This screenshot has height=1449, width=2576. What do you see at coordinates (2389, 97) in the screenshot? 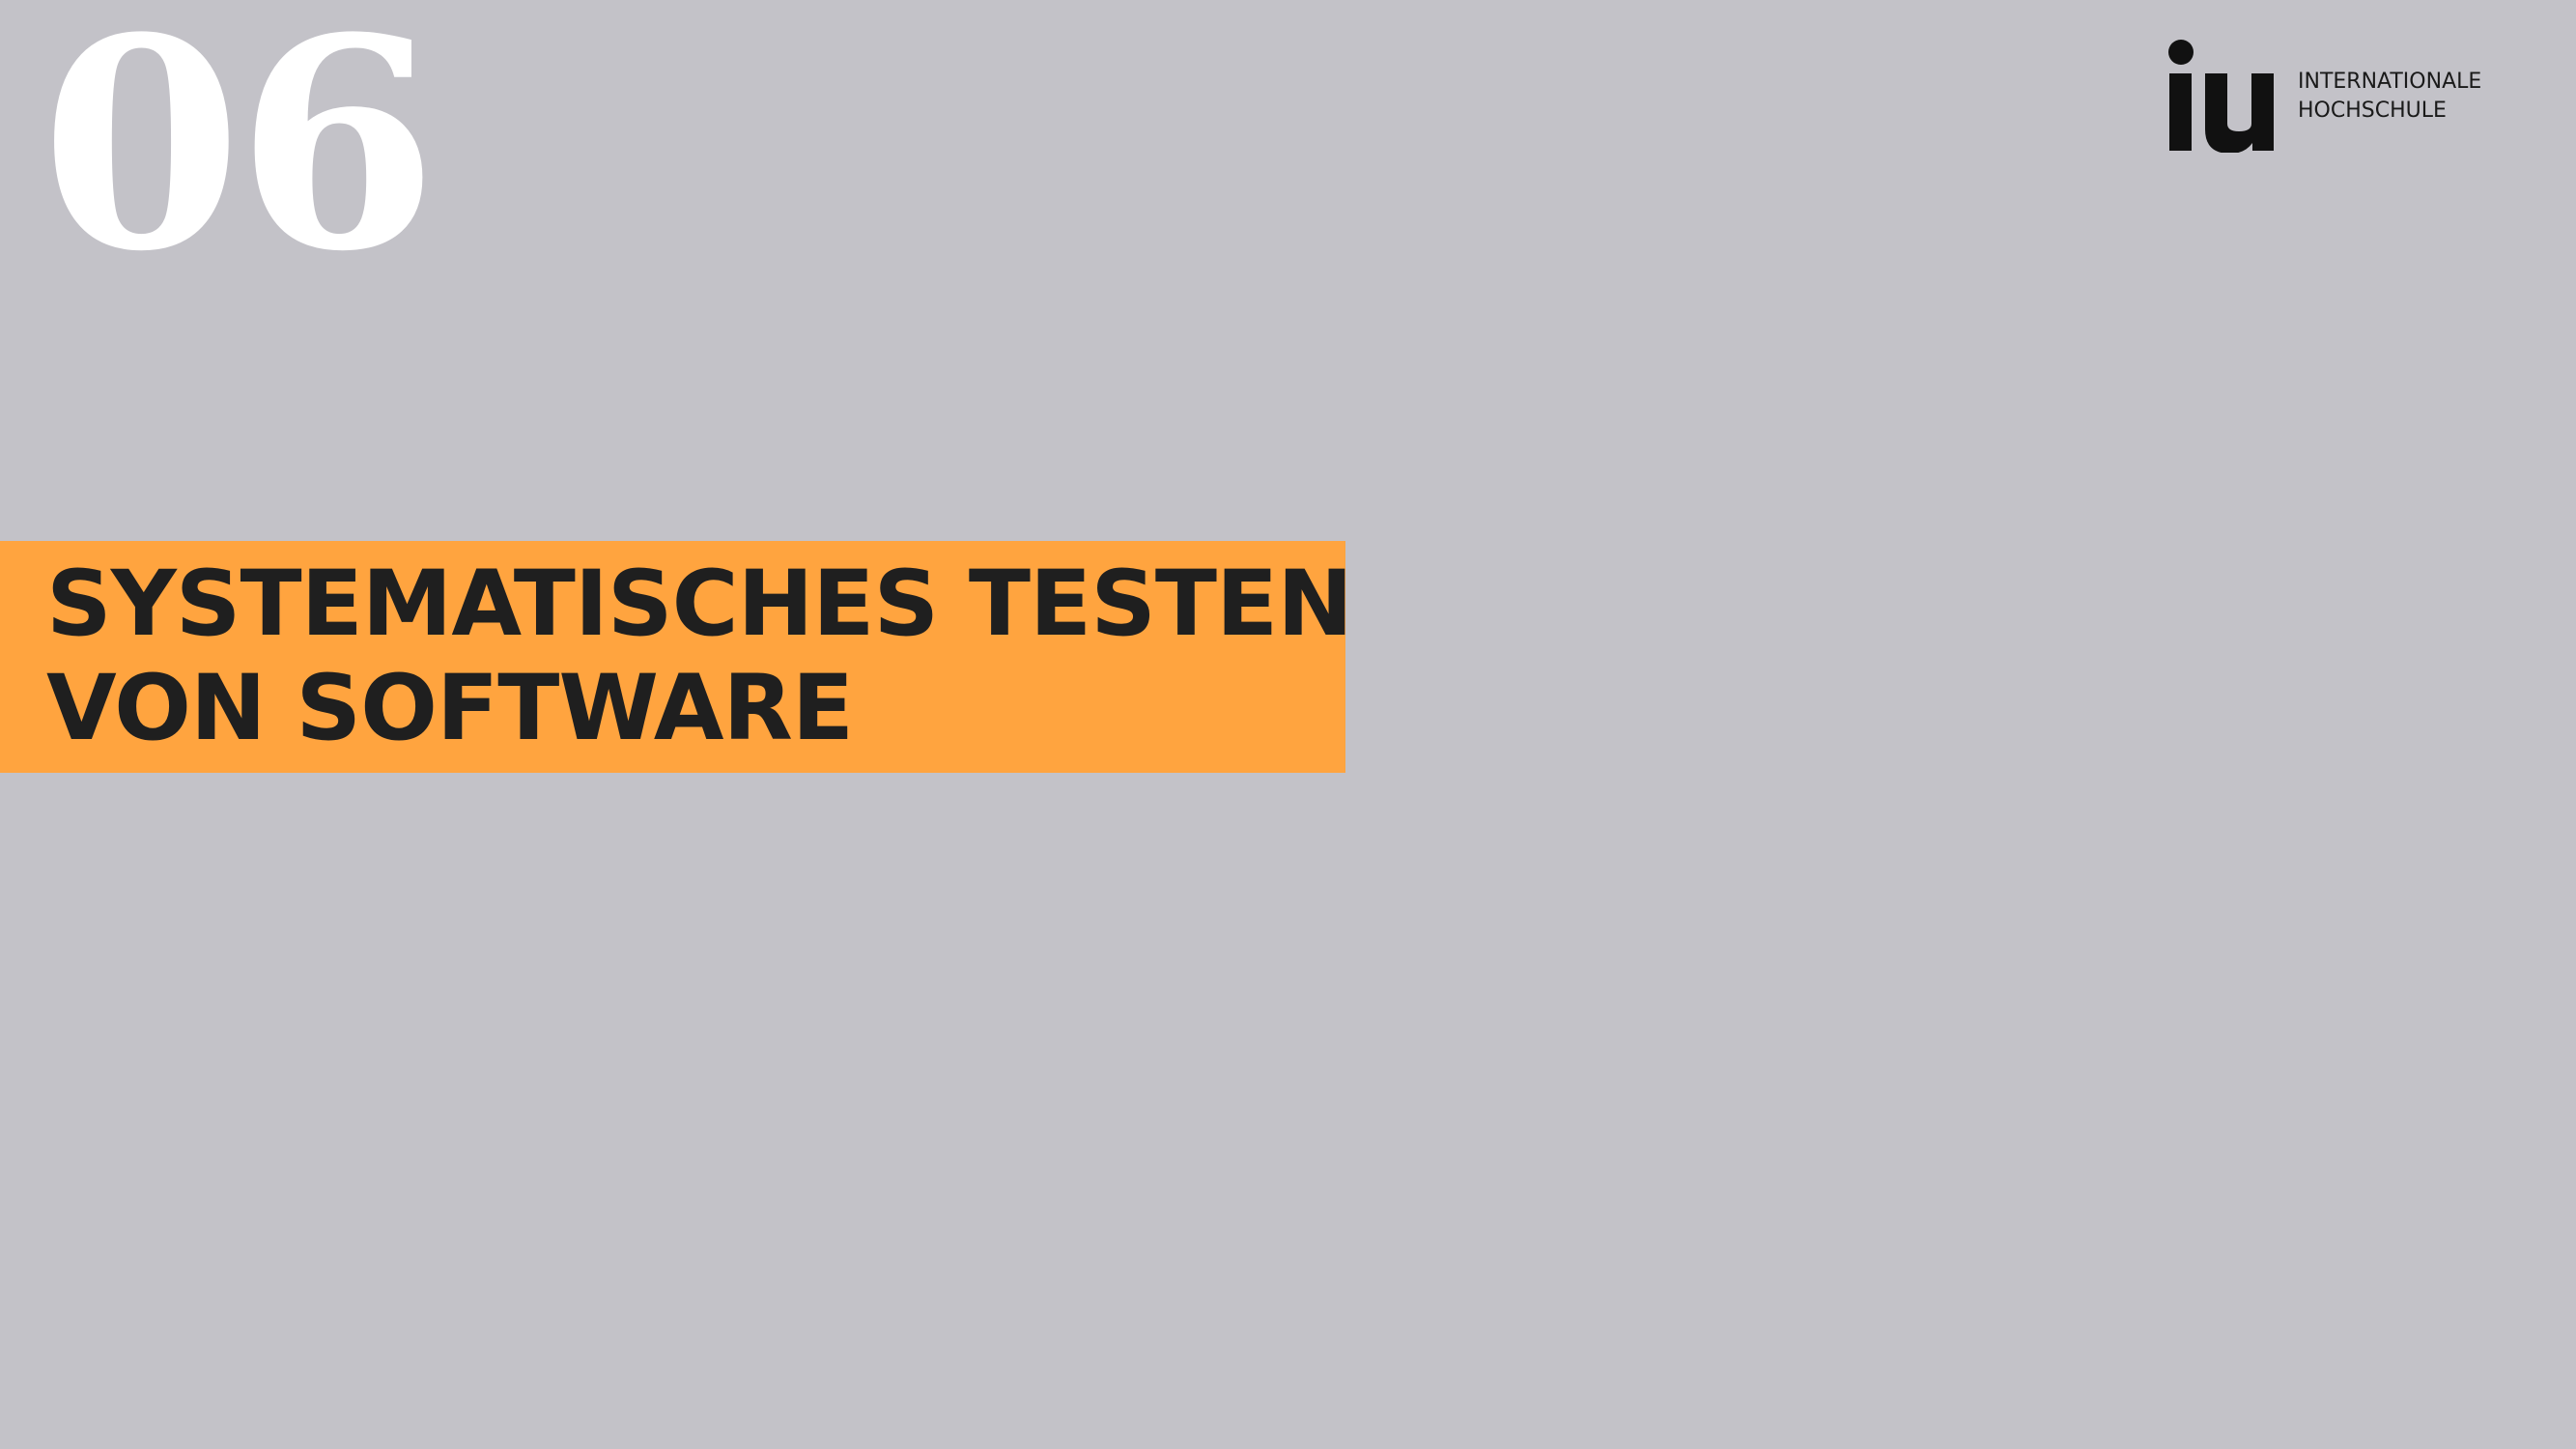
I see `logo-wordmark: INTERNATIONALE HOCHSCHULE` at bounding box center [2389, 97].